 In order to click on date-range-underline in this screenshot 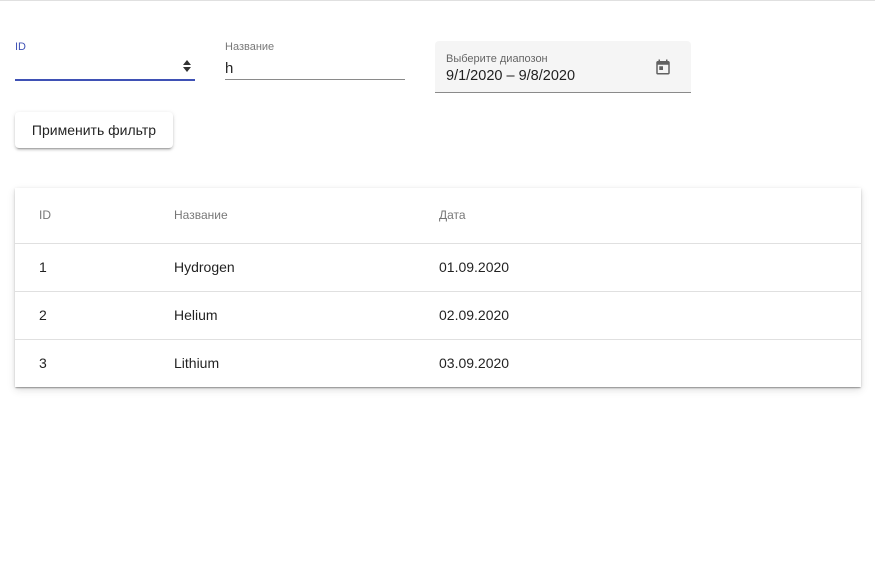, I will do `click(563, 92)`.